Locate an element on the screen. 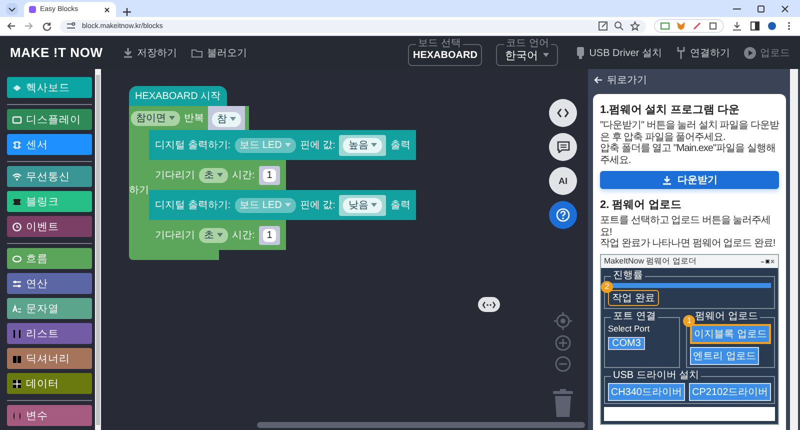  step-title: 1.펌웨어 설치 프로그램 다운 is located at coordinates (670, 110).